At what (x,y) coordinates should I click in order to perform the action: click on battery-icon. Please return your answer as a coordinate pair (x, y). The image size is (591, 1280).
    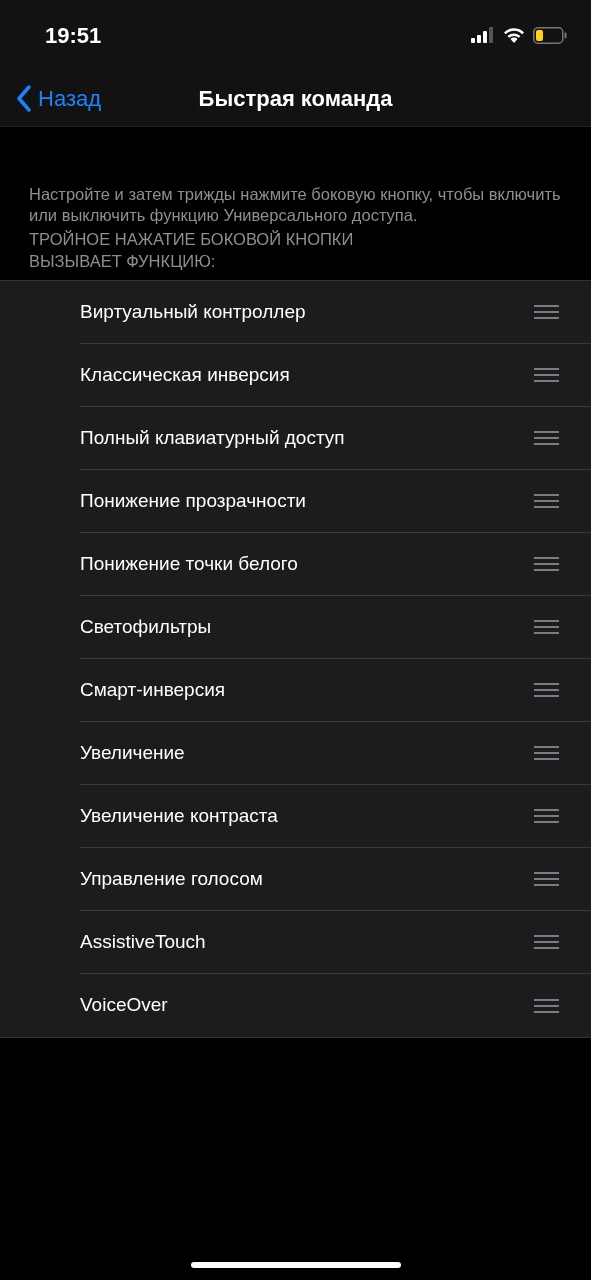
    Looking at the image, I should click on (550, 35).